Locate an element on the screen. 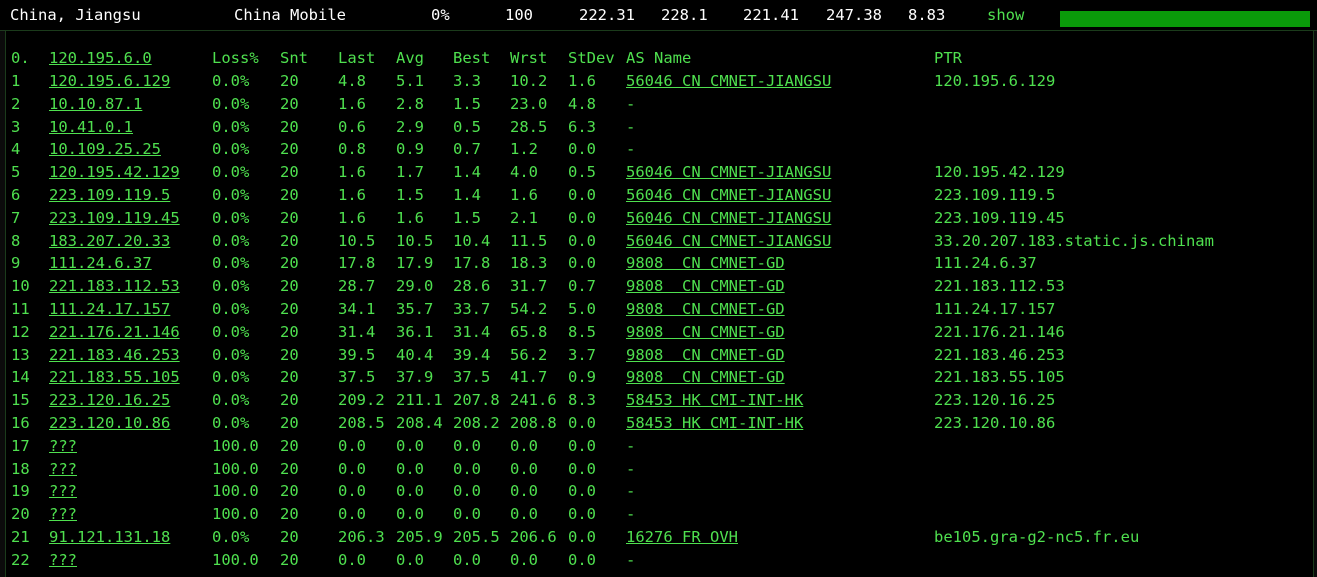 The image size is (1317, 577). hop-best: 205.5 is located at coordinates (476, 537).